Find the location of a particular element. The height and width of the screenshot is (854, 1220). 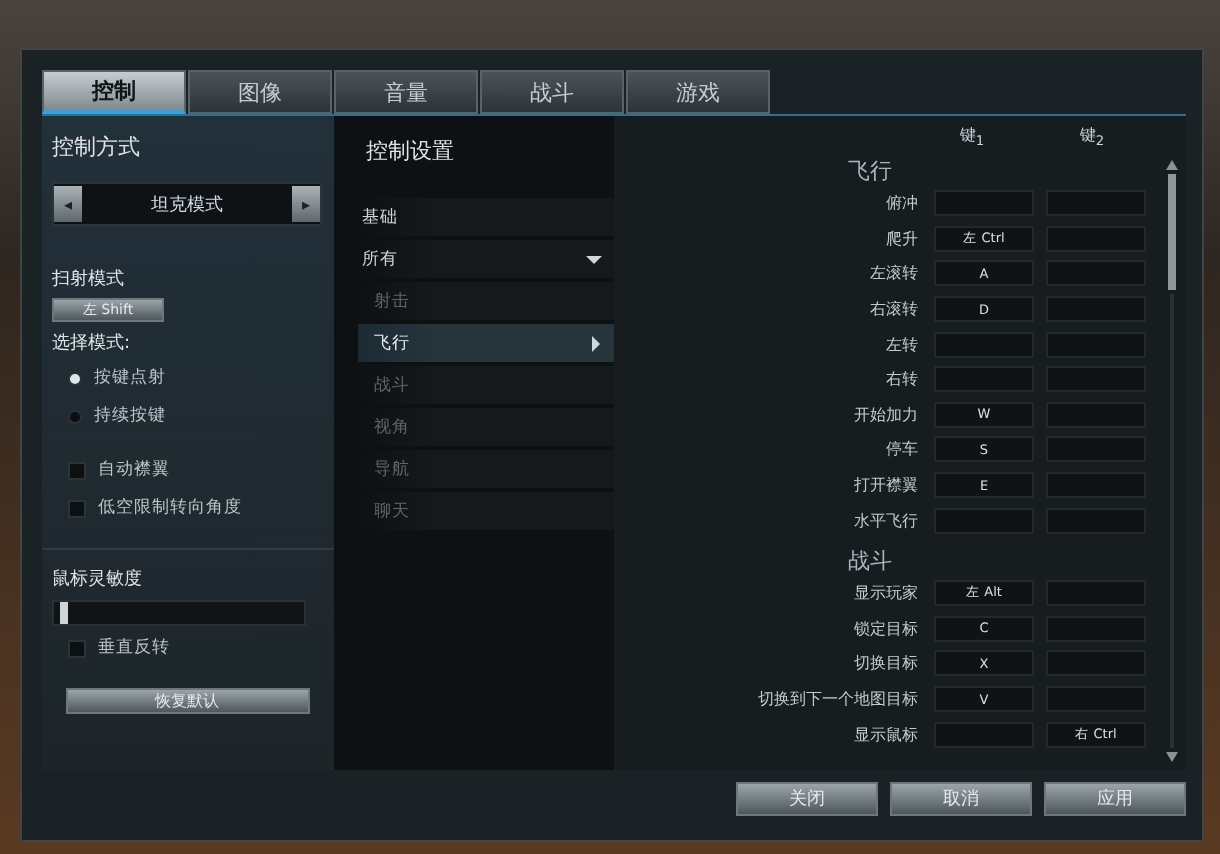

column-header: 键$_{1}$ is located at coordinates (972, 136).